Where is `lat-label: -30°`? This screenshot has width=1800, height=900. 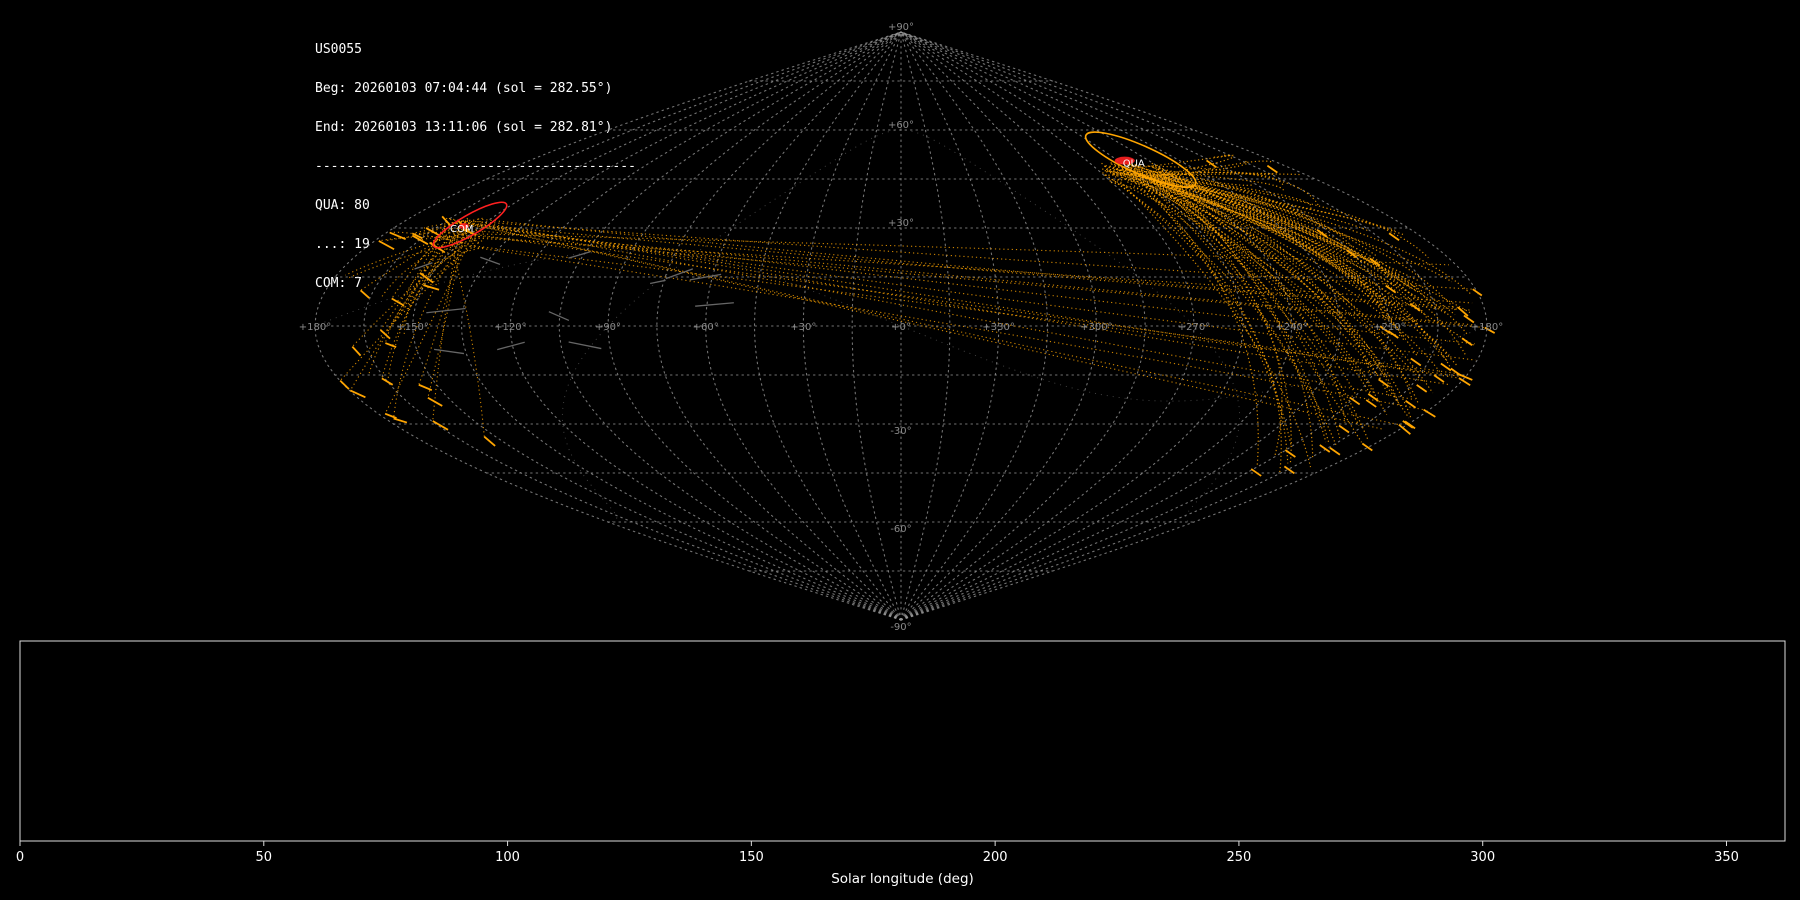
lat-label: -30° is located at coordinates (900, 431).